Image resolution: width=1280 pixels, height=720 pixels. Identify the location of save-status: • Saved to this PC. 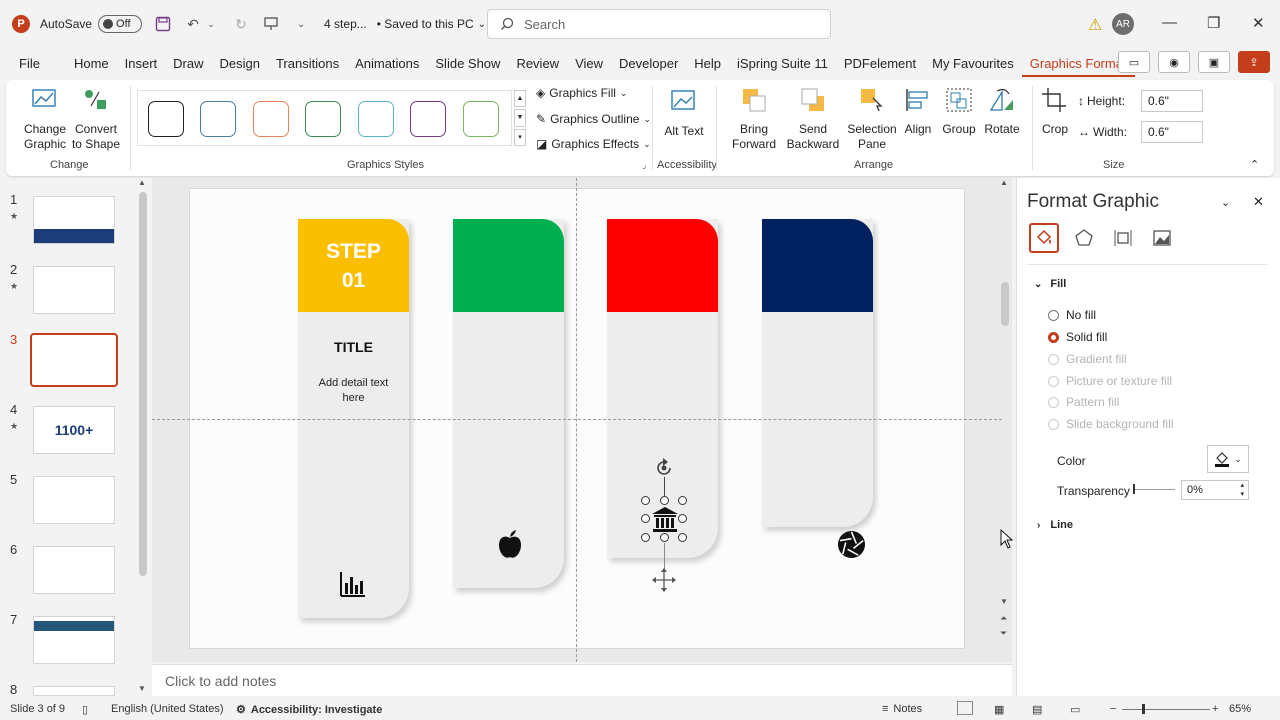
(425, 24).